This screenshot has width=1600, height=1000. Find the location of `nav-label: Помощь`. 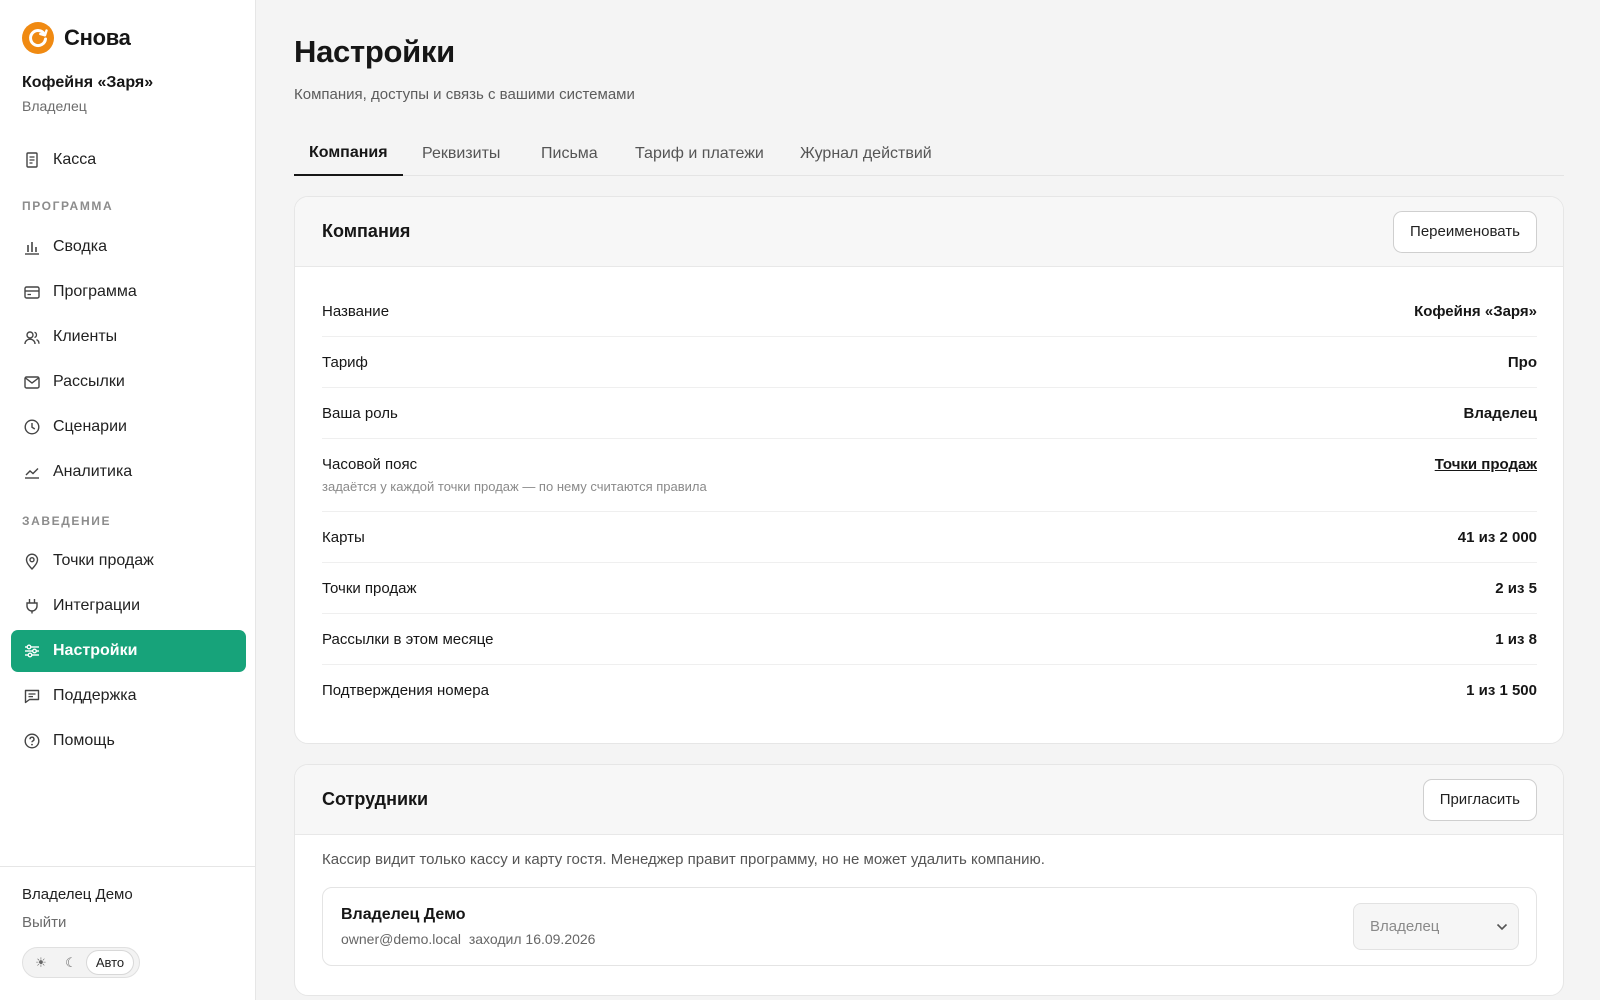

nav-label: Помощь is located at coordinates (84, 740).